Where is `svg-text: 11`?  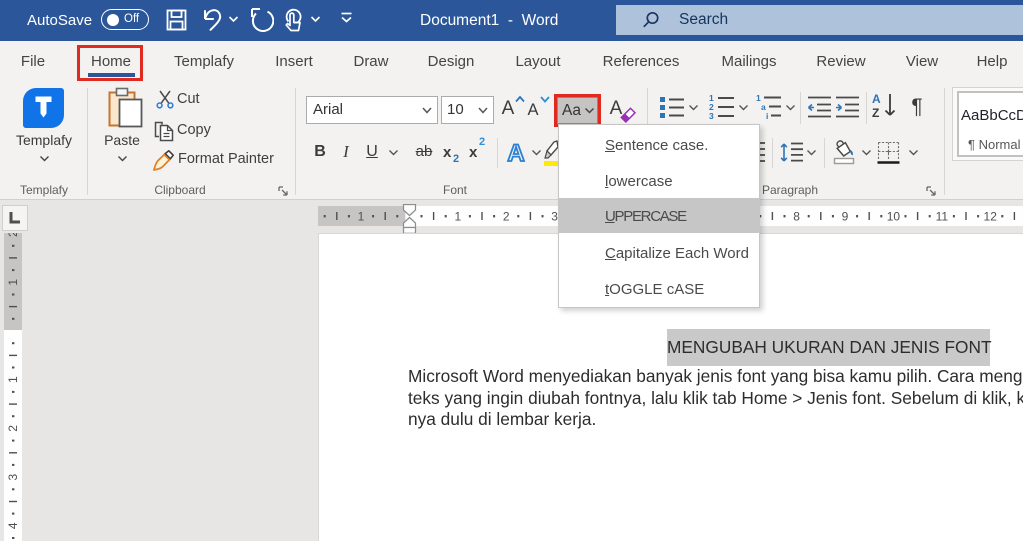 svg-text: 11 is located at coordinates (942, 217).